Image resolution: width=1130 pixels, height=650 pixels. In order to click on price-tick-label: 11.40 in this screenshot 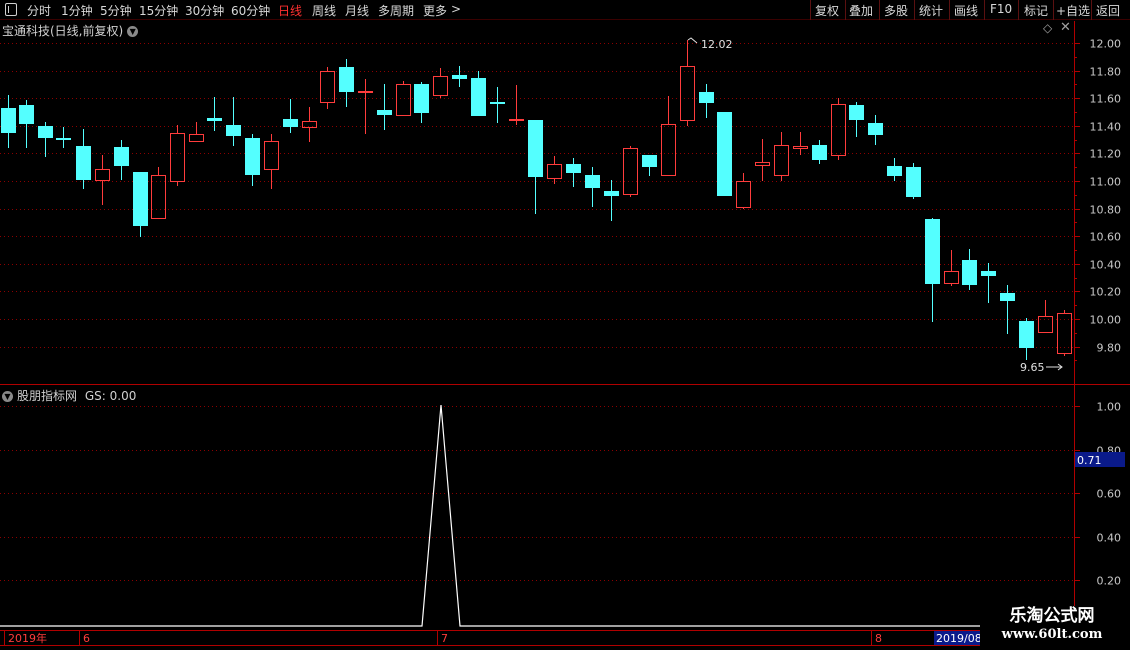, I will do `click(1106, 127)`.